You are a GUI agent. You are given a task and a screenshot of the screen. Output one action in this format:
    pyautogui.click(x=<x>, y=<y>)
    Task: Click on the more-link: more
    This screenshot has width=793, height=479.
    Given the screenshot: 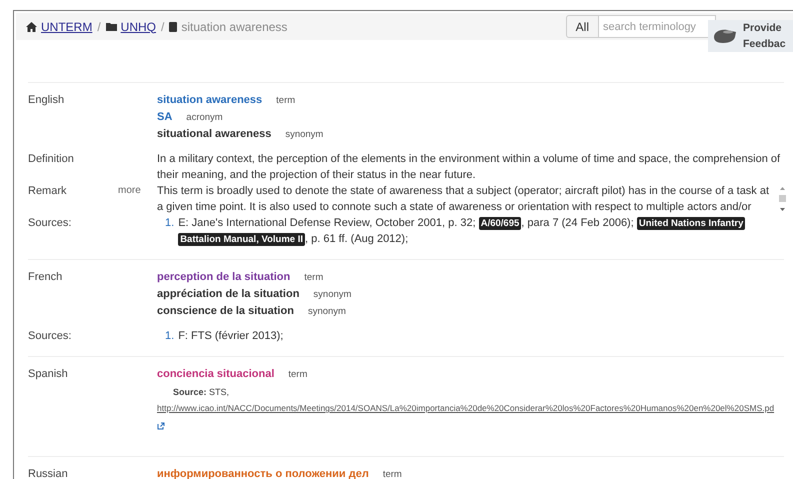 What is the action you would take?
    pyautogui.click(x=137, y=199)
    